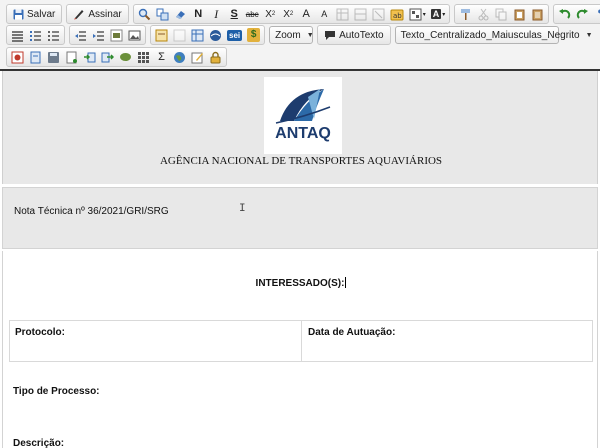 The width and height of the screenshot is (600, 448). I want to click on note-edit-icon, so click(197, 57).